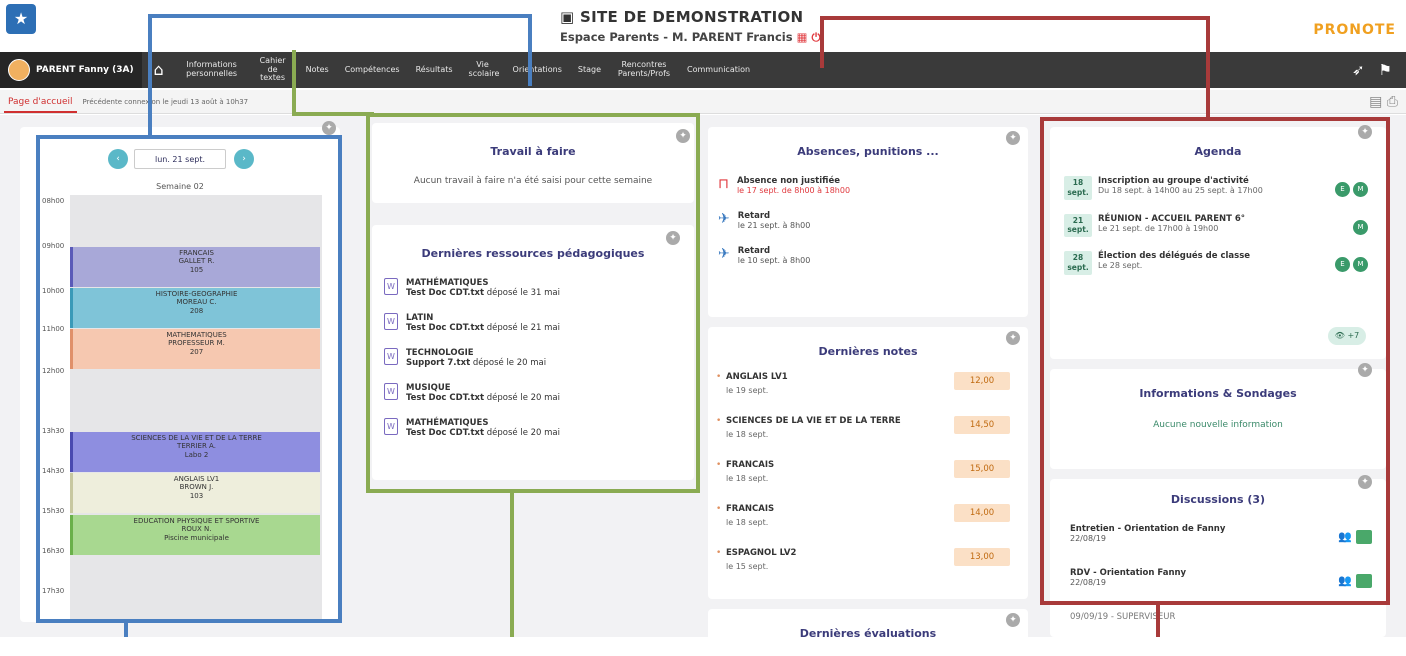 The width and height of the screenshot is (1406, 656). What do you see at coordinates (212, 69) in the screenshot?
I see `nav-item-informations: Informations personnelles` at bounding box center [212, 69].